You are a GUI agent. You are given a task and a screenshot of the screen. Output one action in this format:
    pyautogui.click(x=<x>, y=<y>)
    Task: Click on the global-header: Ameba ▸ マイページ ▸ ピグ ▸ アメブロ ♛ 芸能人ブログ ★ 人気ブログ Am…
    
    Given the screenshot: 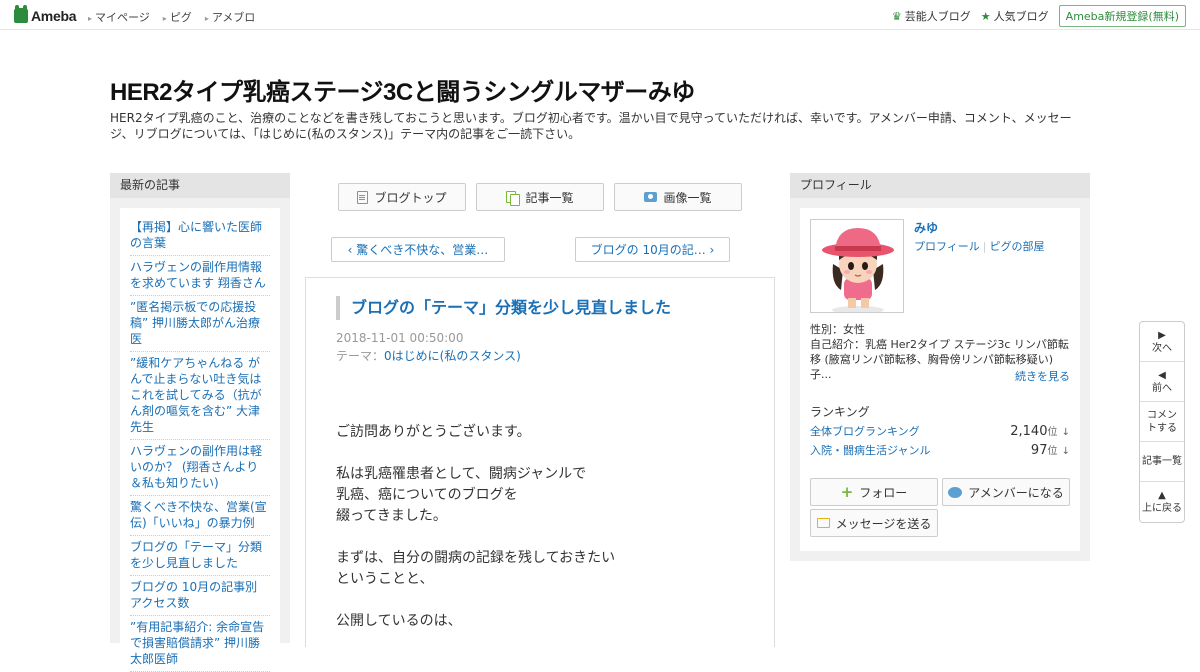 What is the action you would take?
    pyautogui.click(x=600, y=15)
    